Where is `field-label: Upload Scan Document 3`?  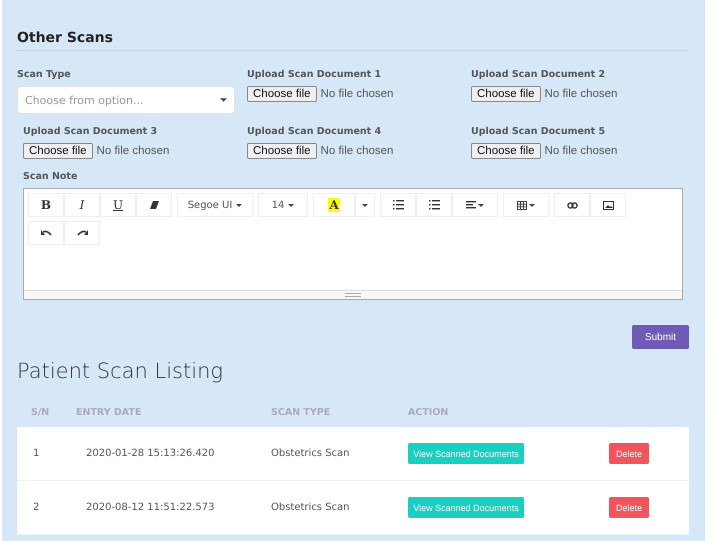 field-label: Upload Scan Document 3 is located at coordinates (90, 131).